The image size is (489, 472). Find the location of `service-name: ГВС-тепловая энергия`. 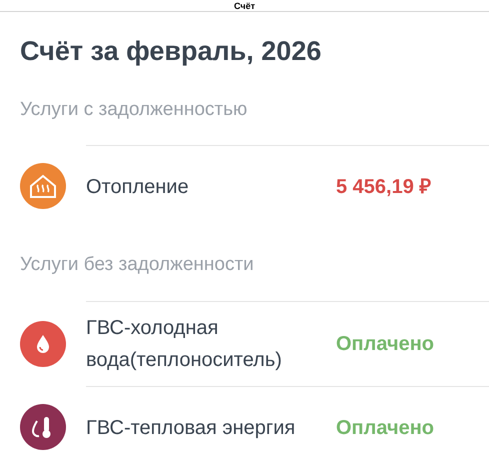

service-name: ГВС-тепловая энергия is located at coordinates (191, 428).